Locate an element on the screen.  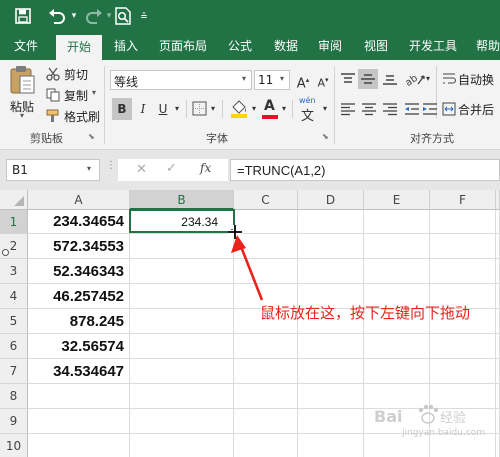
align-left-button is located at coordinates (348, 110).